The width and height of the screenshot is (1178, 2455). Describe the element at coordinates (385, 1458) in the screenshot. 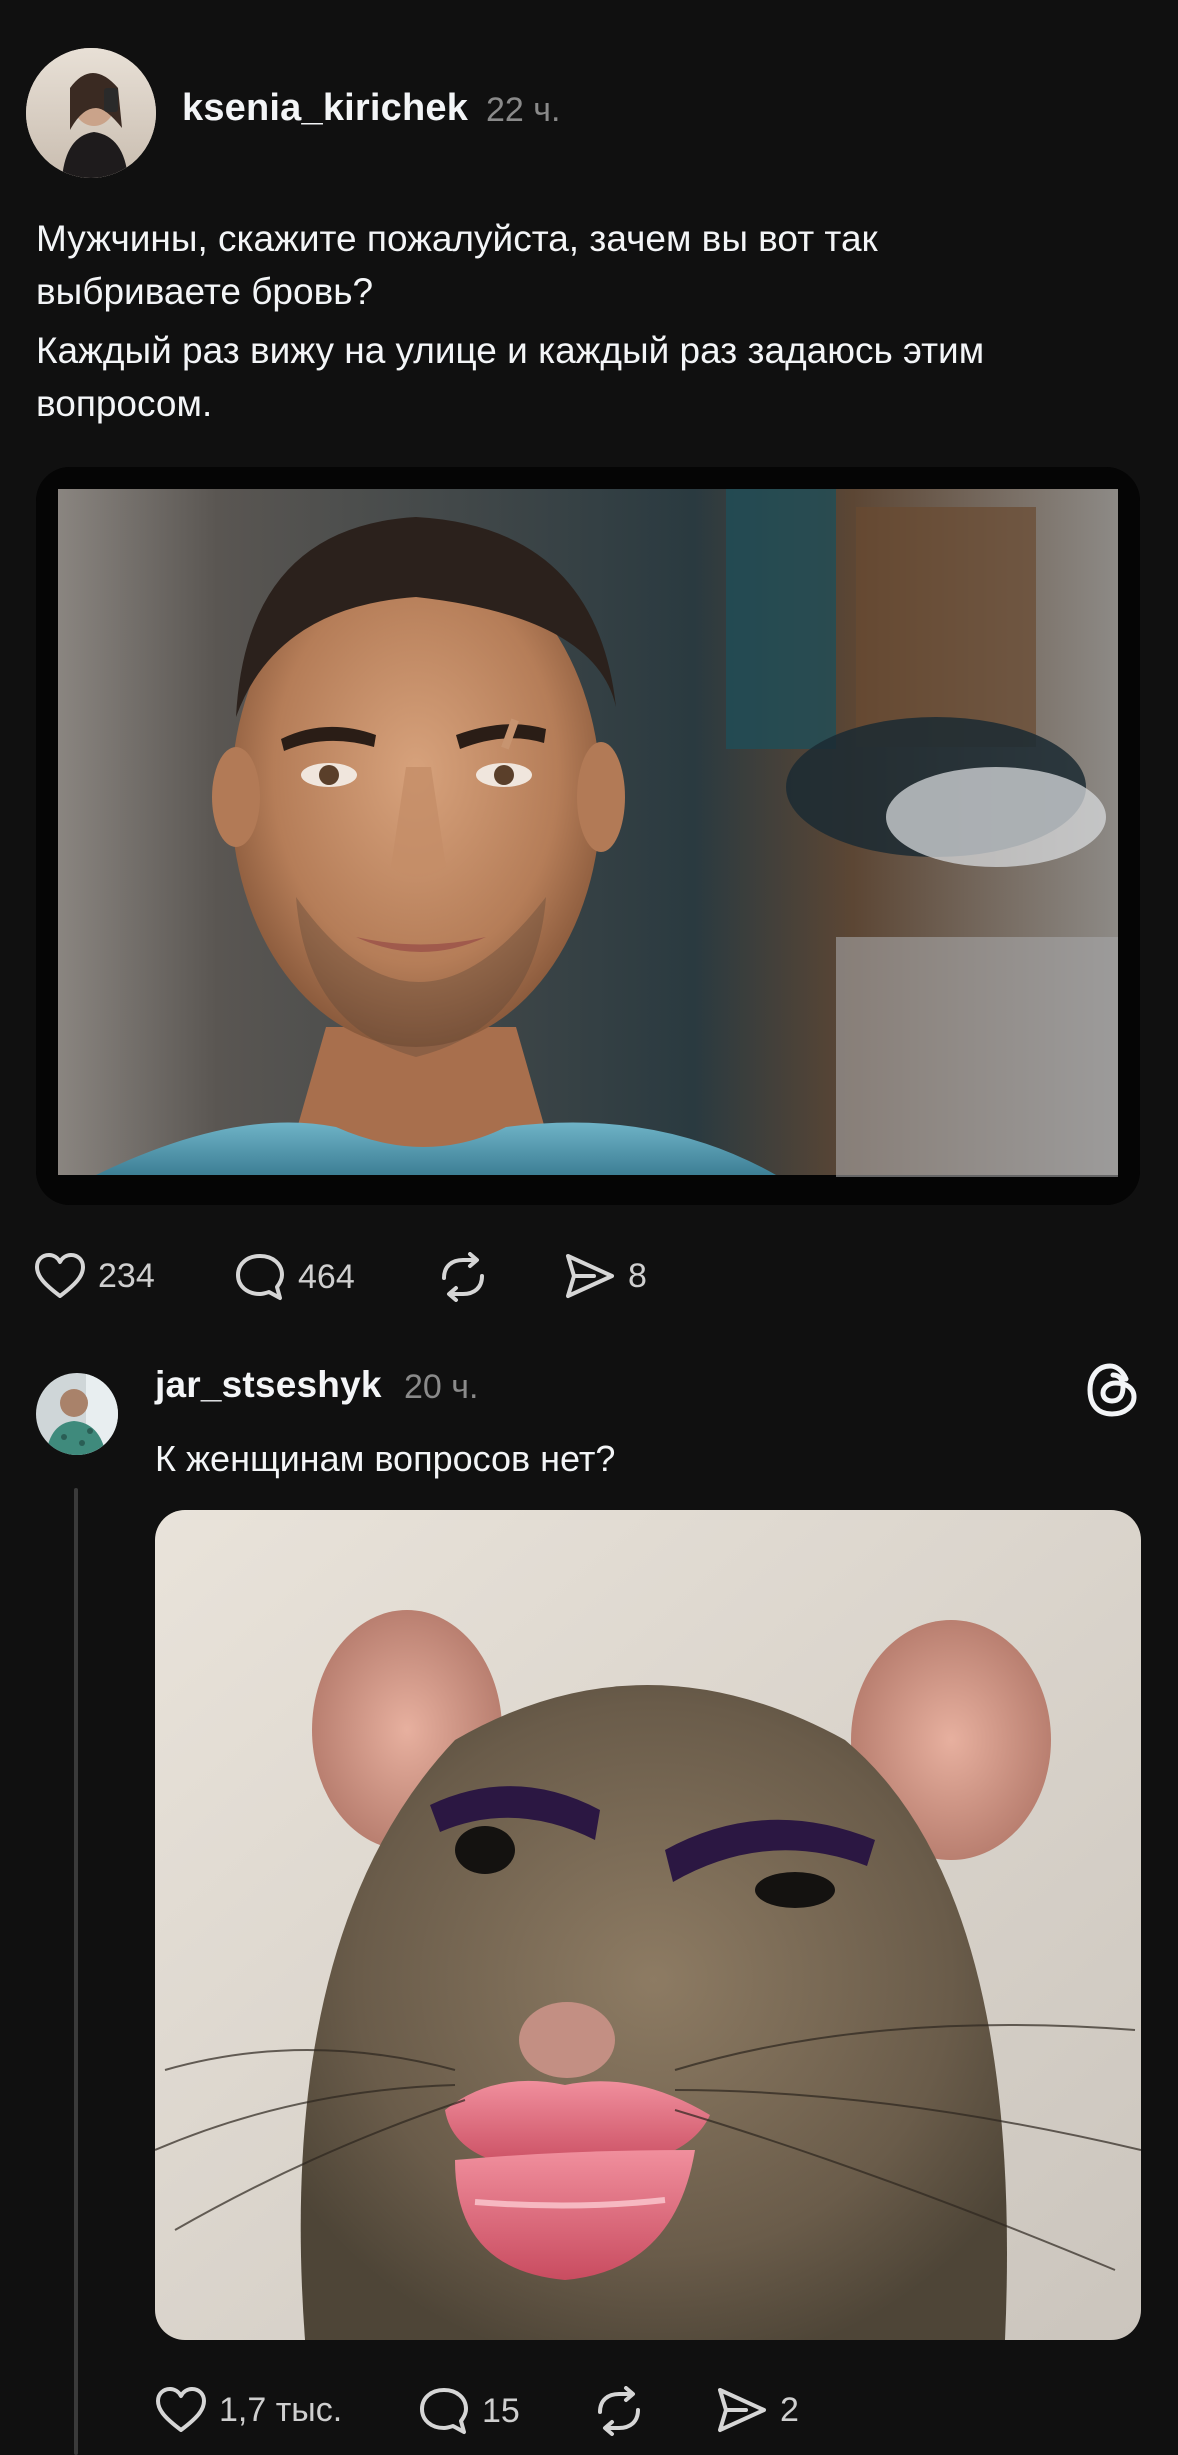

I see `reply-text: К женщинам вопросов нет?` at that location.